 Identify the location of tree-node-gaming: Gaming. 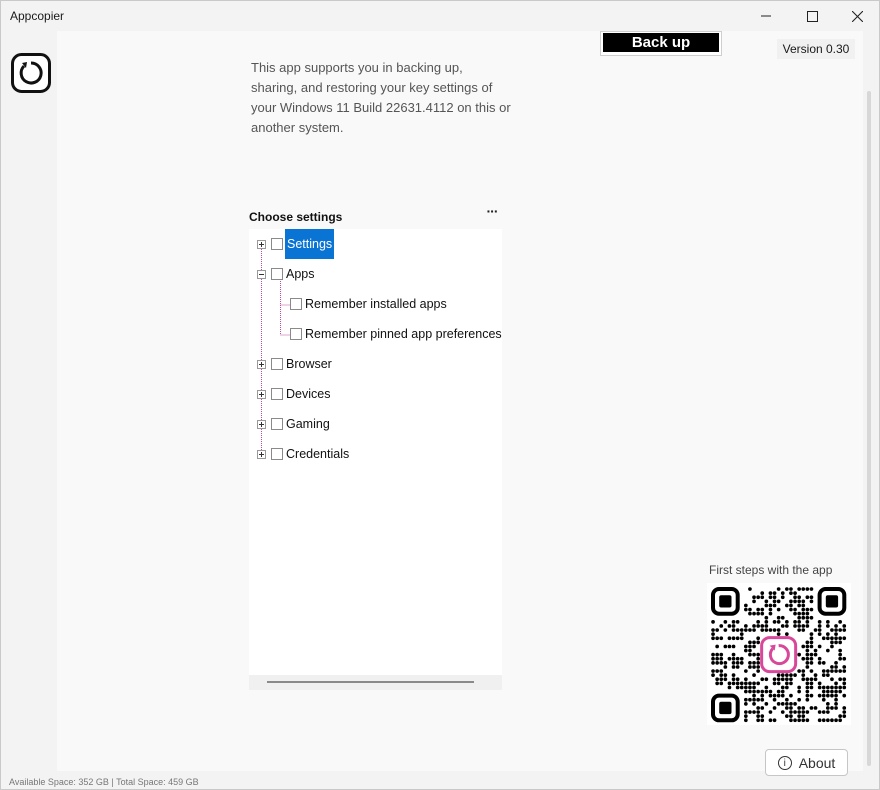
(301, 424).